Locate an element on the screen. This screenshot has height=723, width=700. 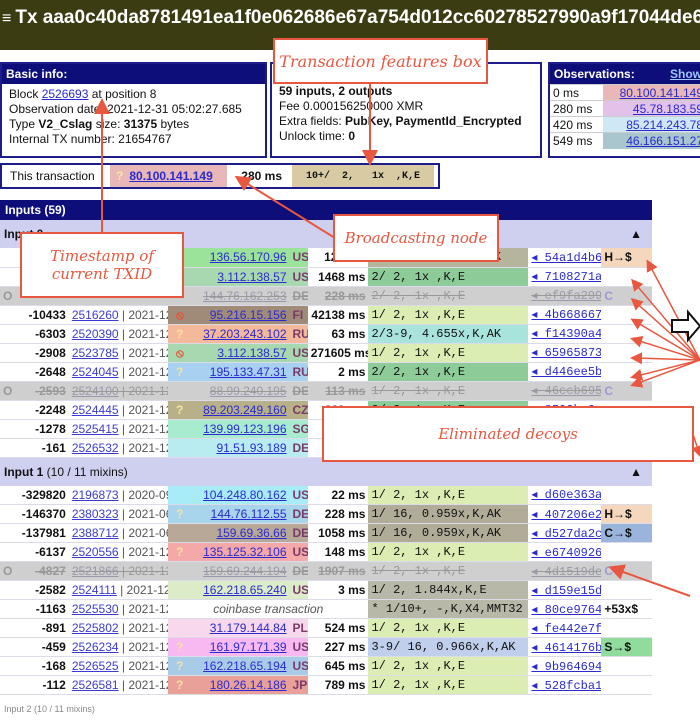
ip-link: 139.99.123.196 is located at coordinates (244, 429).